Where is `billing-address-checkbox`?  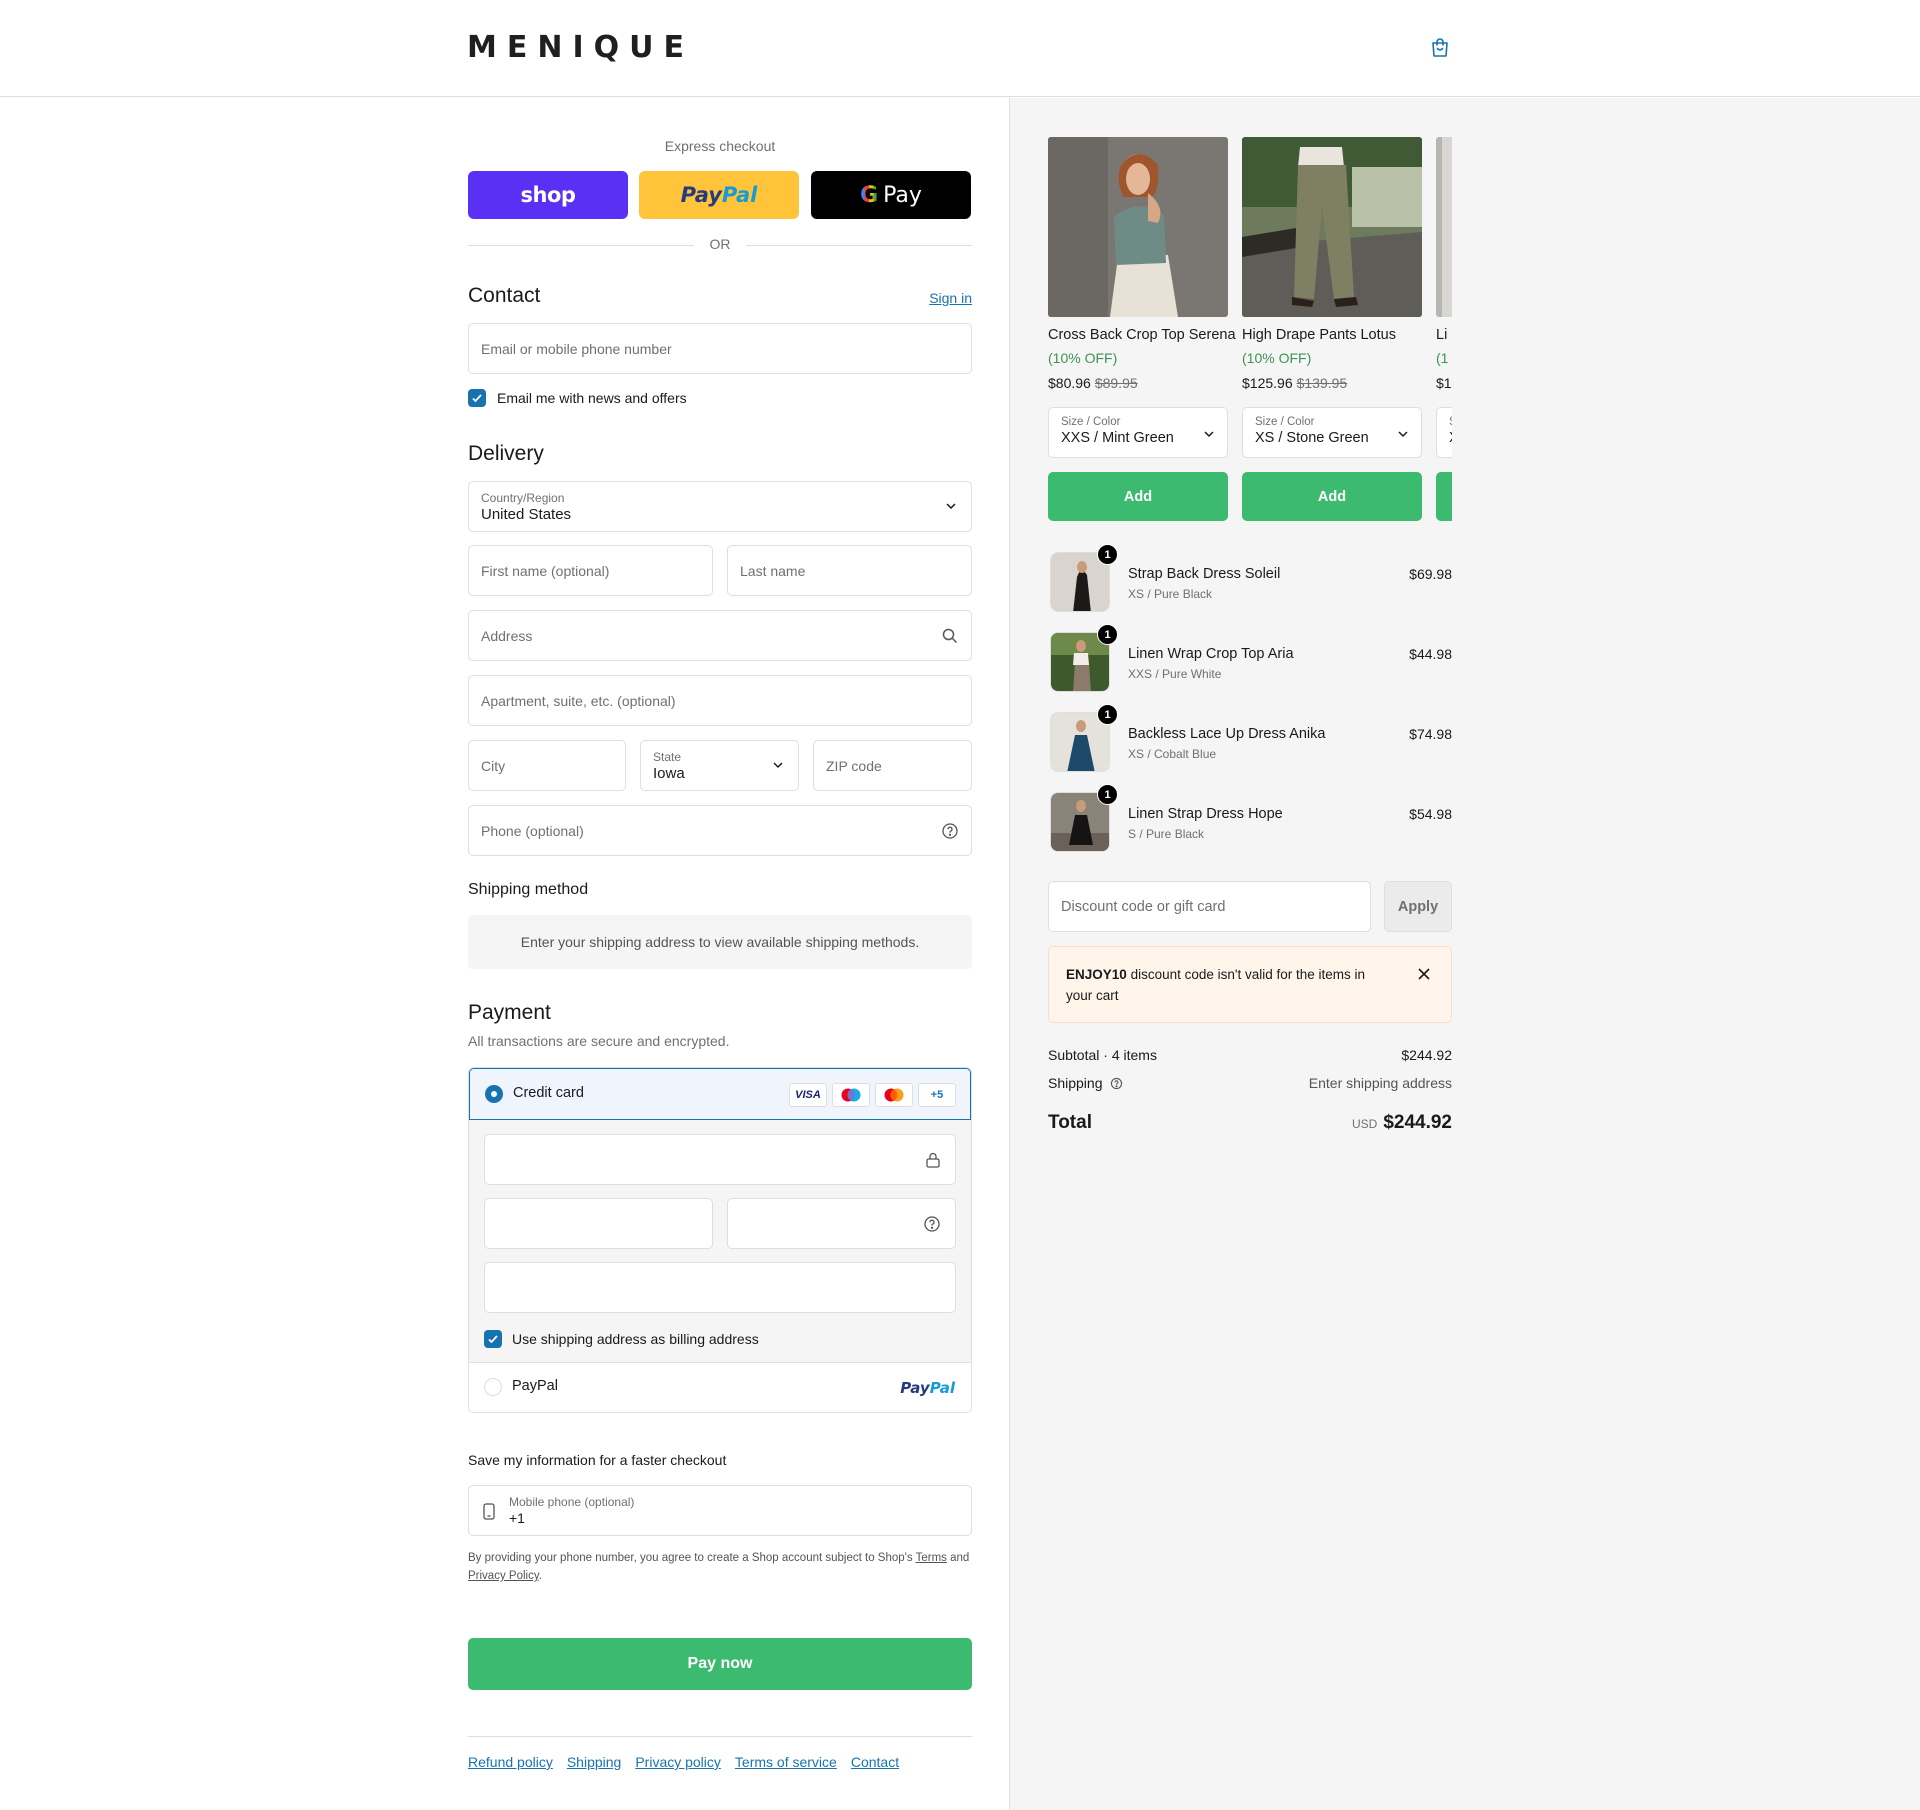
billing-address-checkbox is located at coordinates (493, 1339).